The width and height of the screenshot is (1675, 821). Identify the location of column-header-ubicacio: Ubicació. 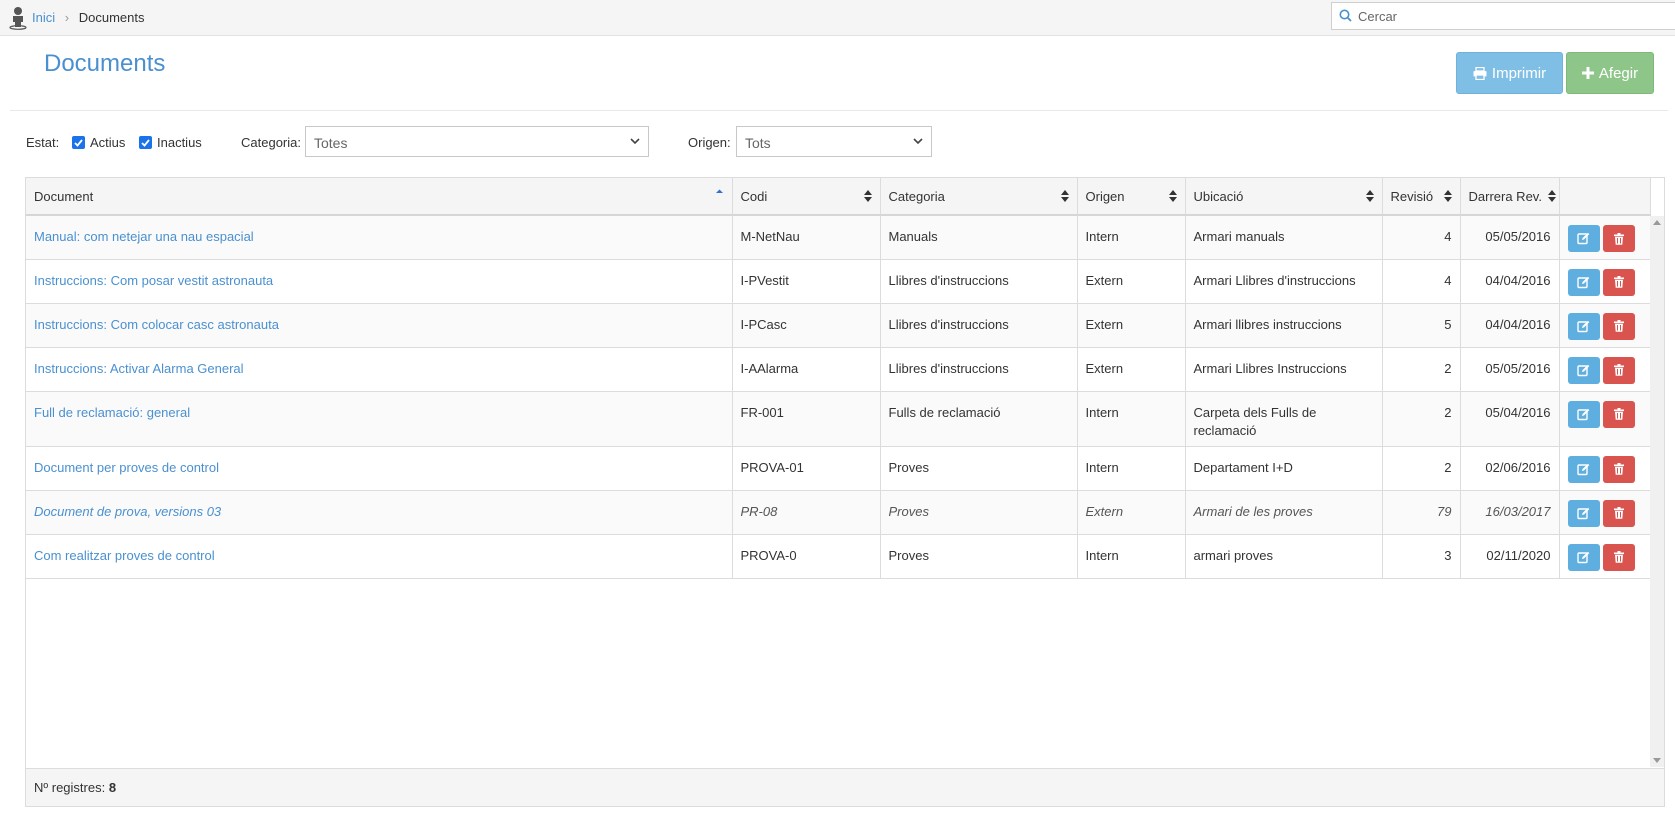
(1284, 197).